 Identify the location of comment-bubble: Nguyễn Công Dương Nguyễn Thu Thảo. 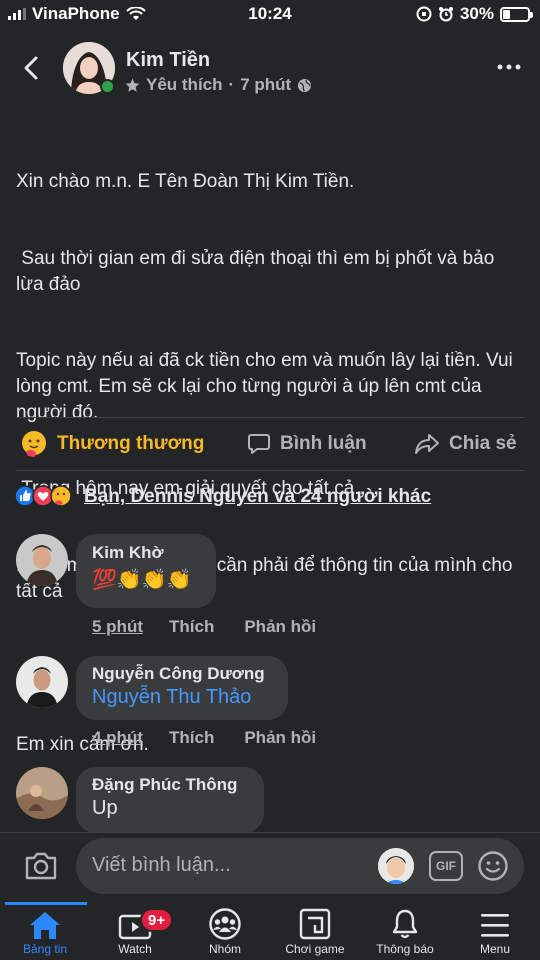
(182, 688).